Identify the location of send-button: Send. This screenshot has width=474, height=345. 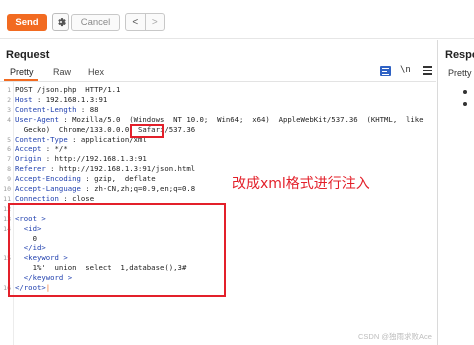
(27, 22).